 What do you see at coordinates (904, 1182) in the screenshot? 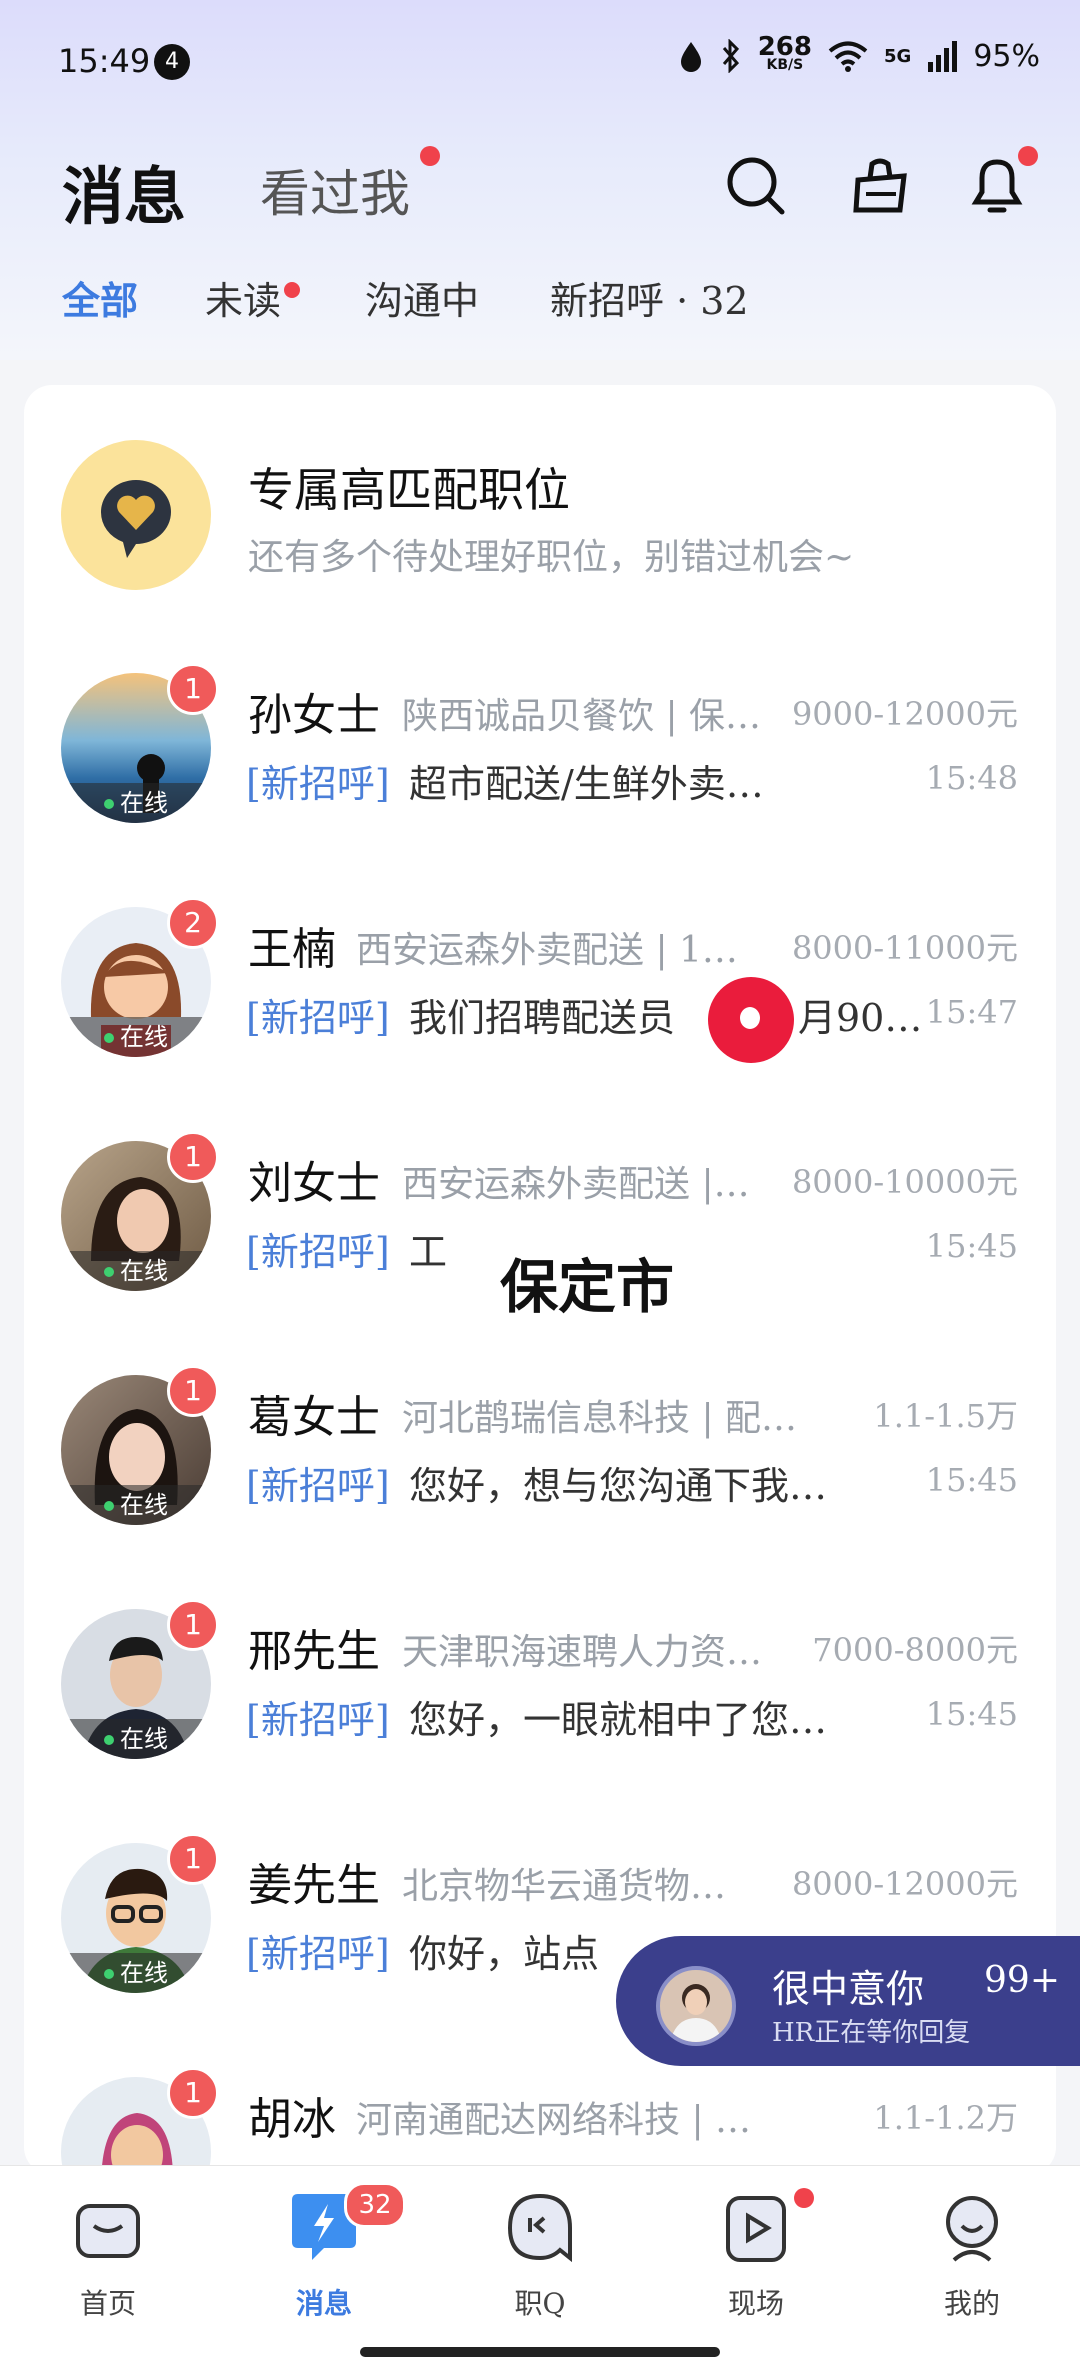
I see `salary: 8000-10000元` at bounding box center [904, 1182].